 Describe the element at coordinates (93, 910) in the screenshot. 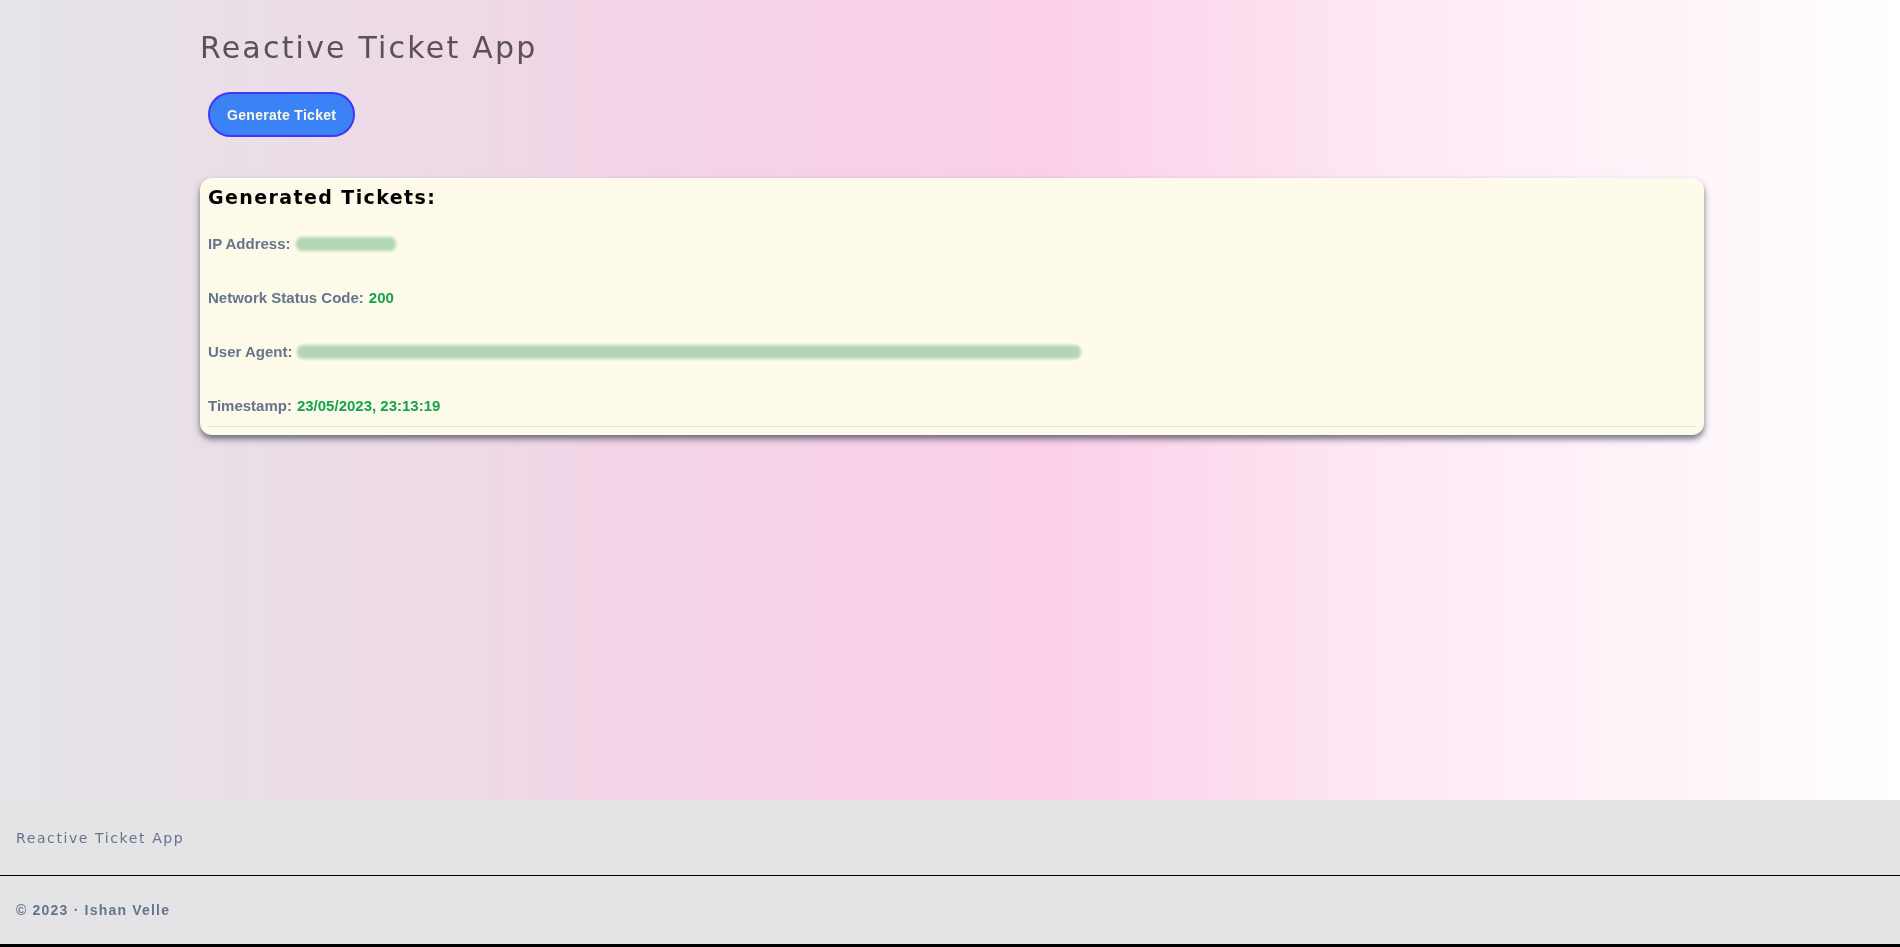

I see `copyright-text: © 2023 · Ishan Velle` at that location.